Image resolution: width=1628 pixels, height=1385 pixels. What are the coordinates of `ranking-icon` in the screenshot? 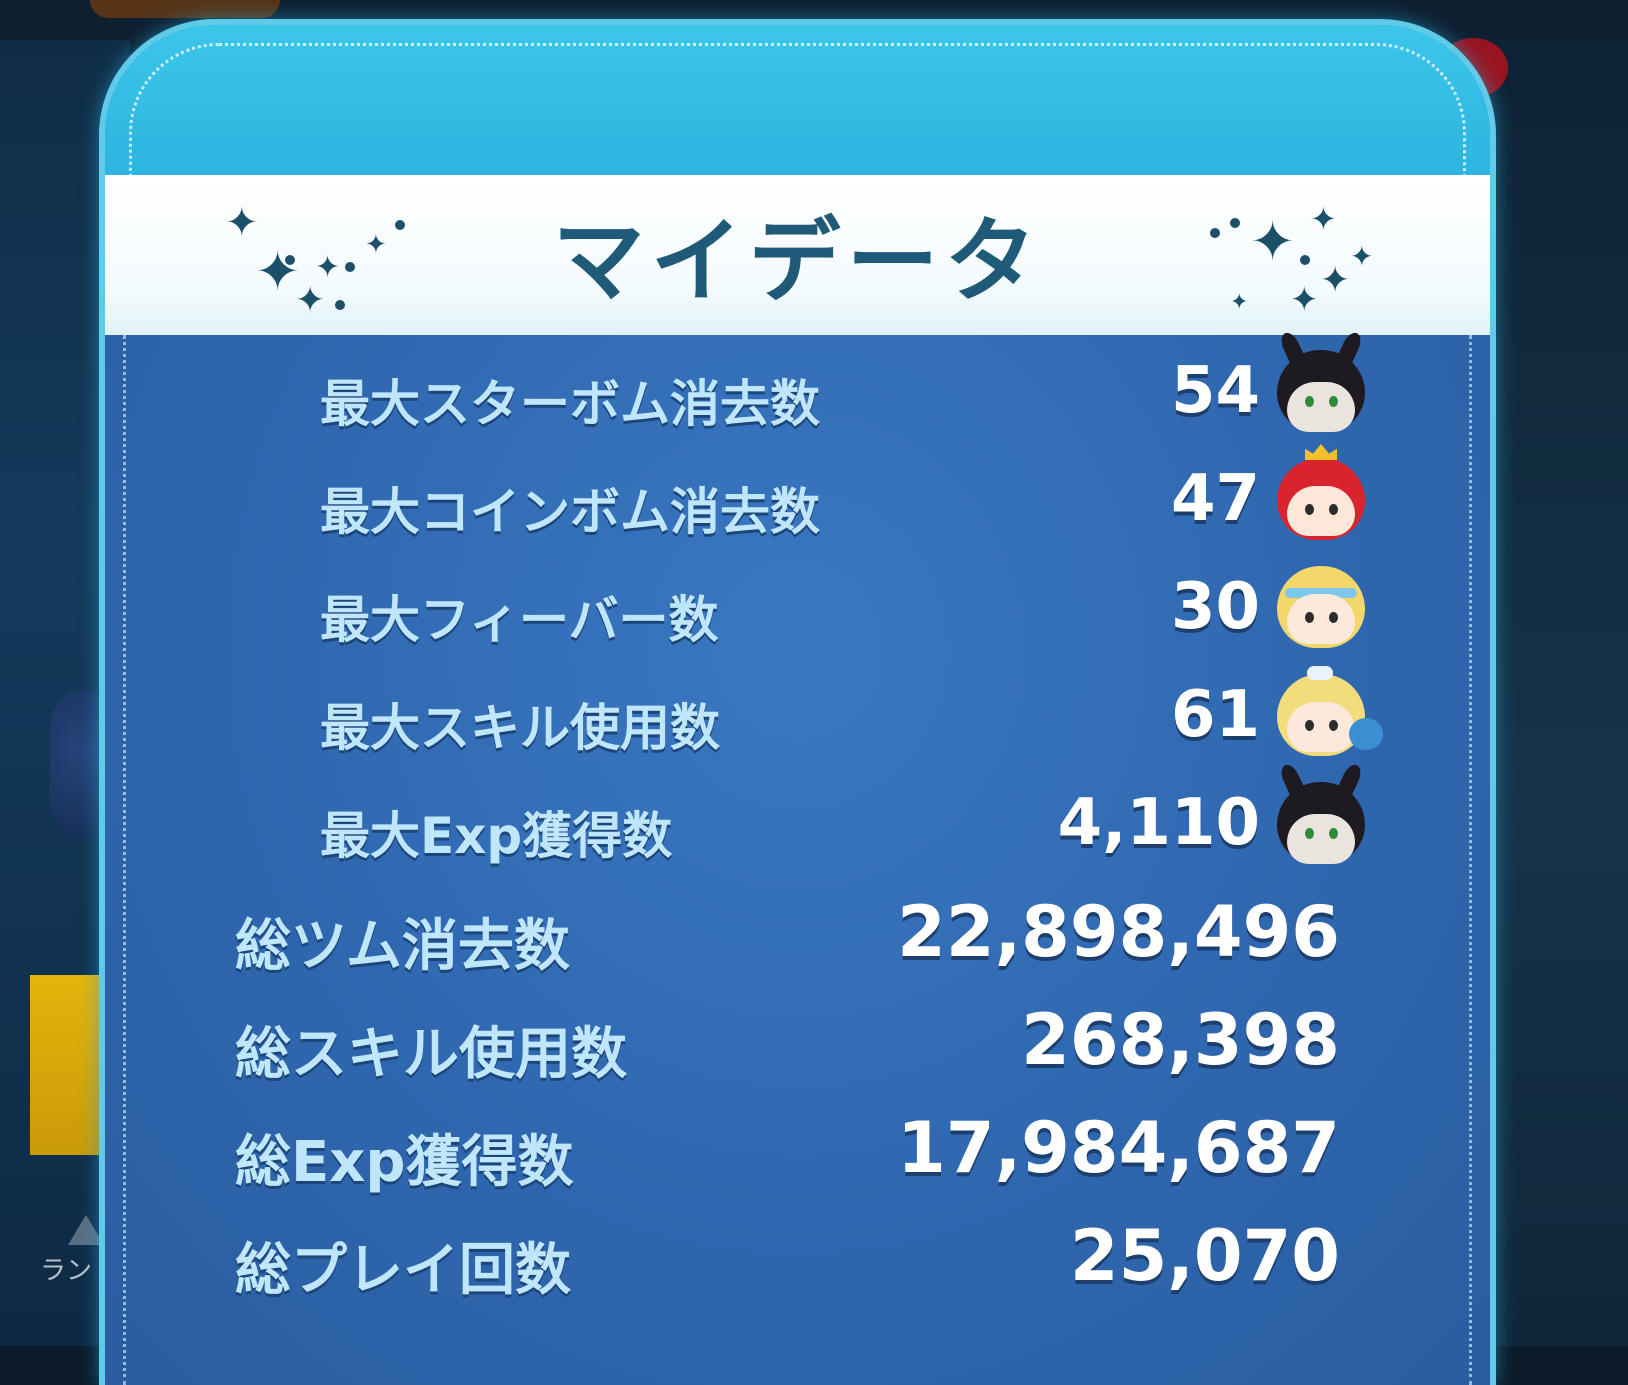 It's located at (86, 1230).